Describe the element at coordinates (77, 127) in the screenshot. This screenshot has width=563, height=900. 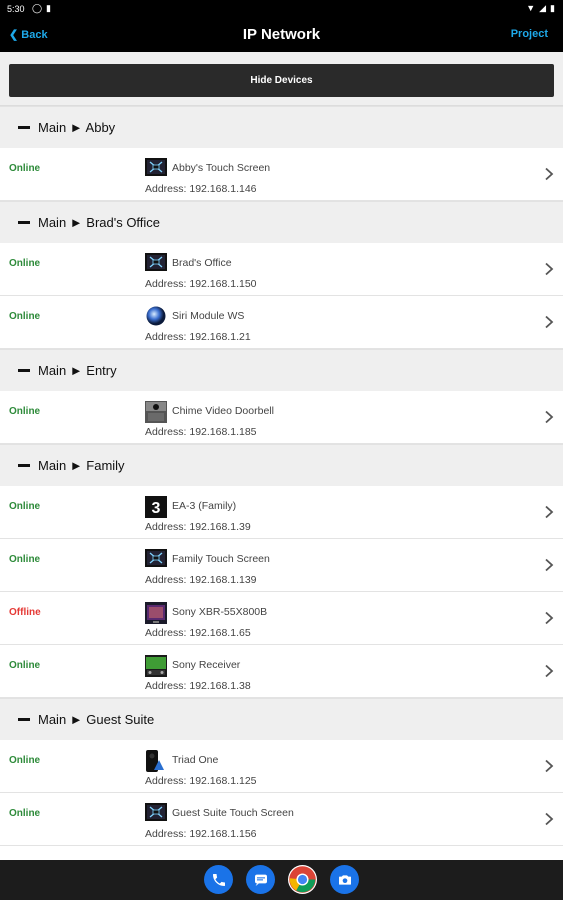
I see `section-title: Main ► Abby` at that location.